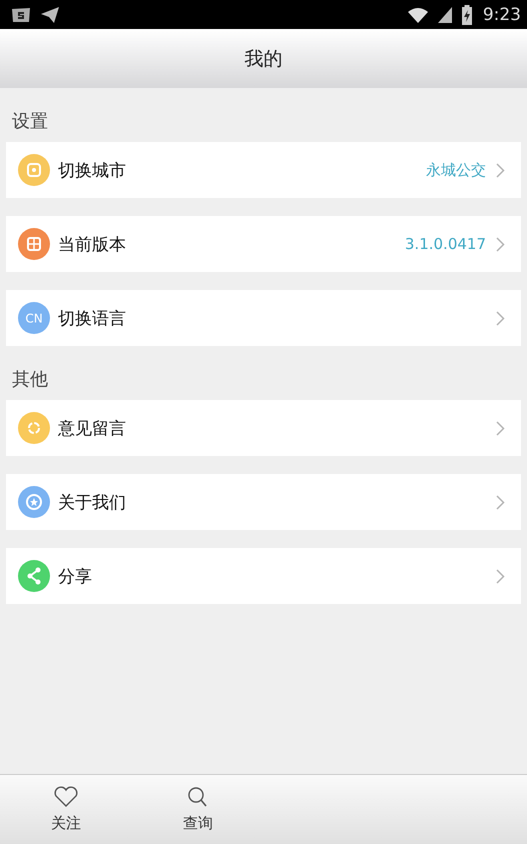 This screenshot has height=844, width=527. What do you see at coordinates (66, 797) in the screenshot?
I see `heart-icon` at bounding box center [66, 797].